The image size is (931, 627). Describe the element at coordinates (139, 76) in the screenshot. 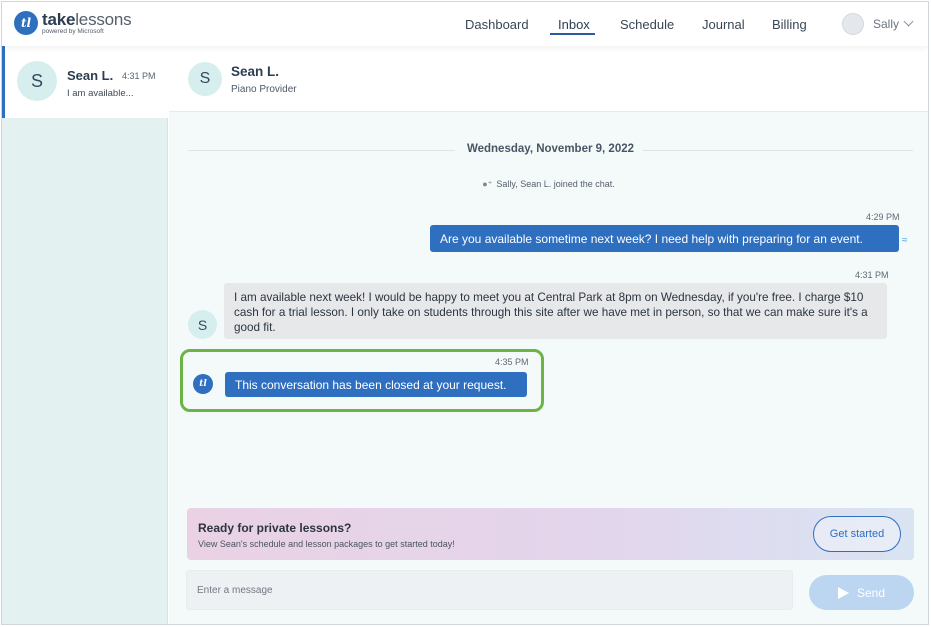

I see `conversation-time: 4:31 PM` at that location.